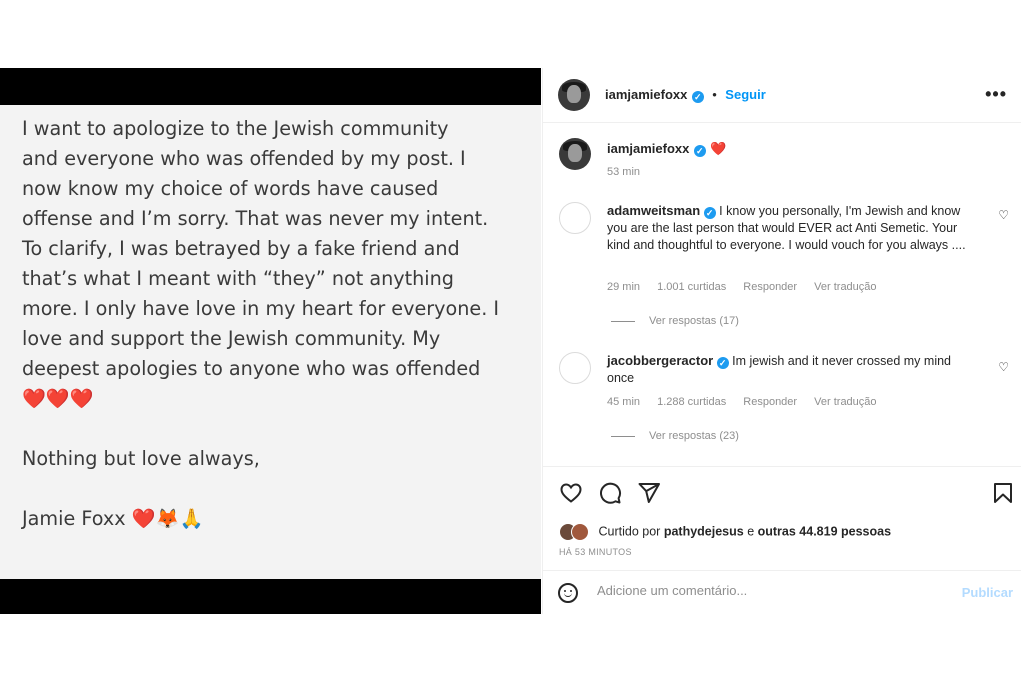 The height and width of the screenshot is (683, 1024). What do you see at coordinates (824, 531) in the screenshot?
I see `liked-by-others: outras 44.819 pessoas` at bounding box center [824, 531].